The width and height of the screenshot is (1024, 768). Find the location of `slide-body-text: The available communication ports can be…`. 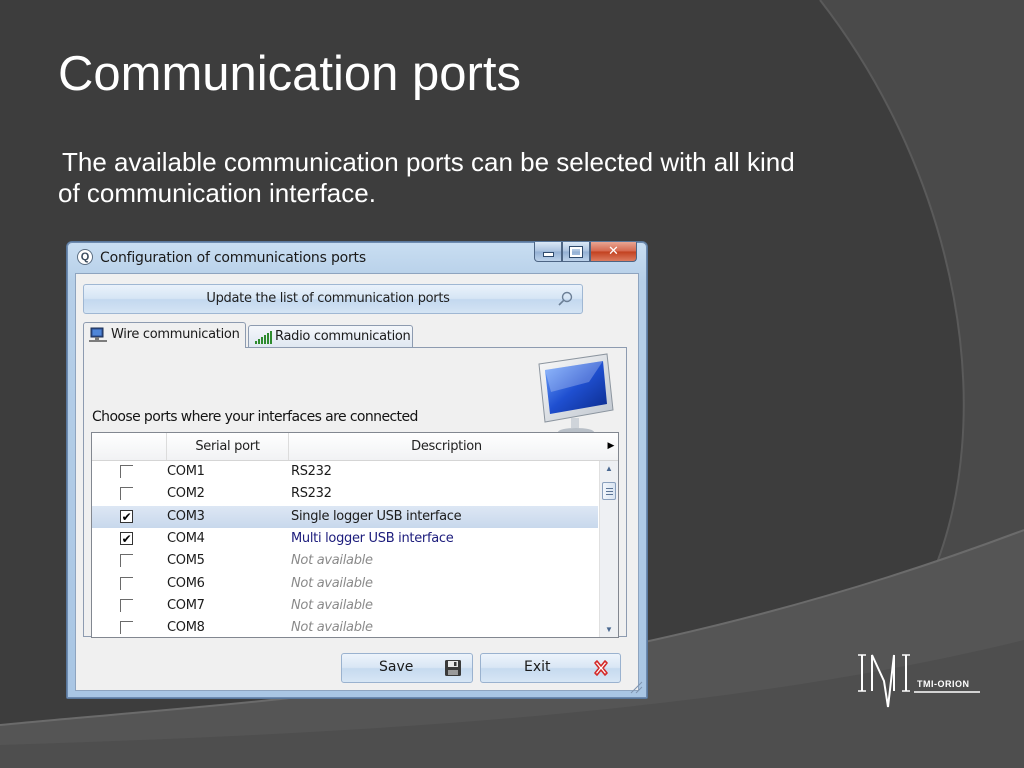

slide-body-text: The available communication ports can be… is located at coordinates (473, 178).